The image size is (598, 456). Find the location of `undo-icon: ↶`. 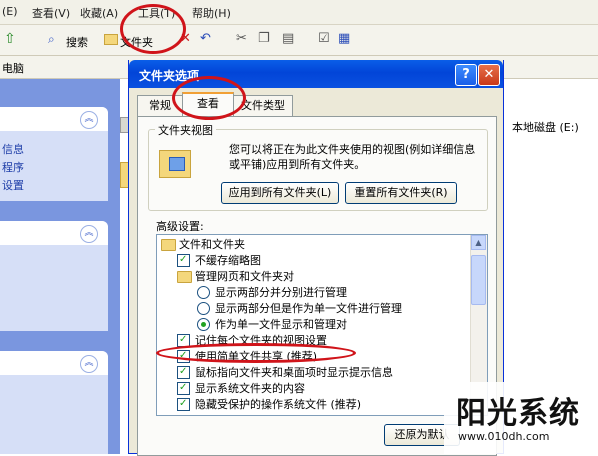

undo-icon: ↶ is located at coordinates (205, 38).